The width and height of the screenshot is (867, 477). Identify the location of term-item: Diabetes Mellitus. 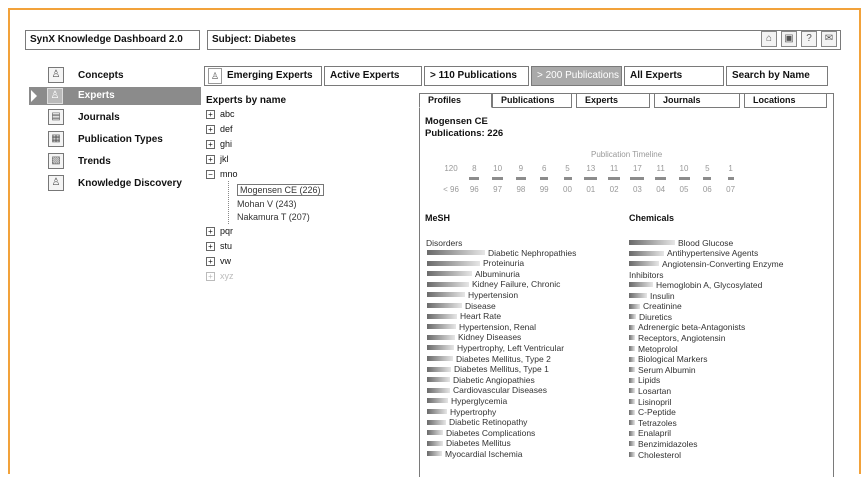
(469, 443).